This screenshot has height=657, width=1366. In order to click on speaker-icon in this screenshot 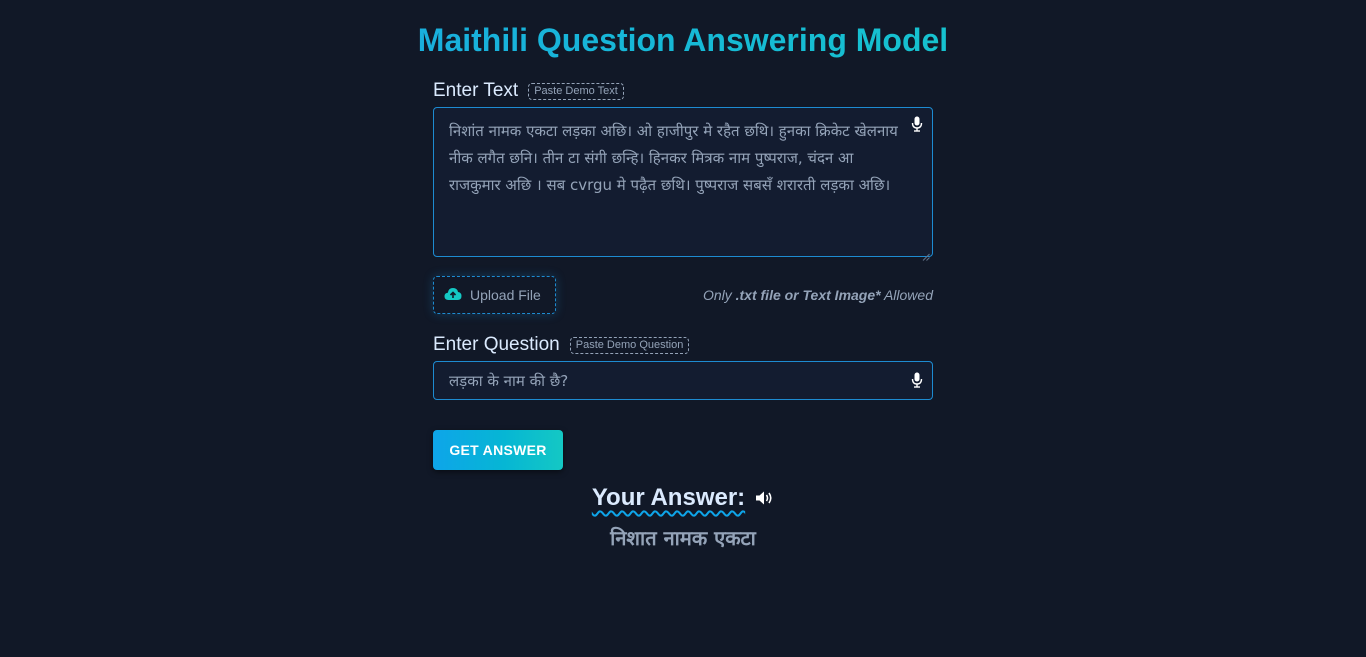, I will do `click(764, 498)`.